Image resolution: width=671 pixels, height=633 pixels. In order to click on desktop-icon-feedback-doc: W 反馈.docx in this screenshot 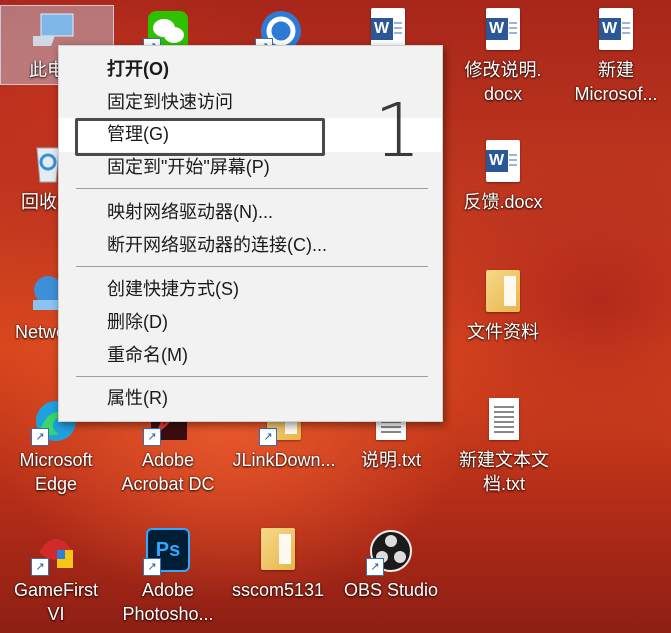, I will do `click(503, 177)`.